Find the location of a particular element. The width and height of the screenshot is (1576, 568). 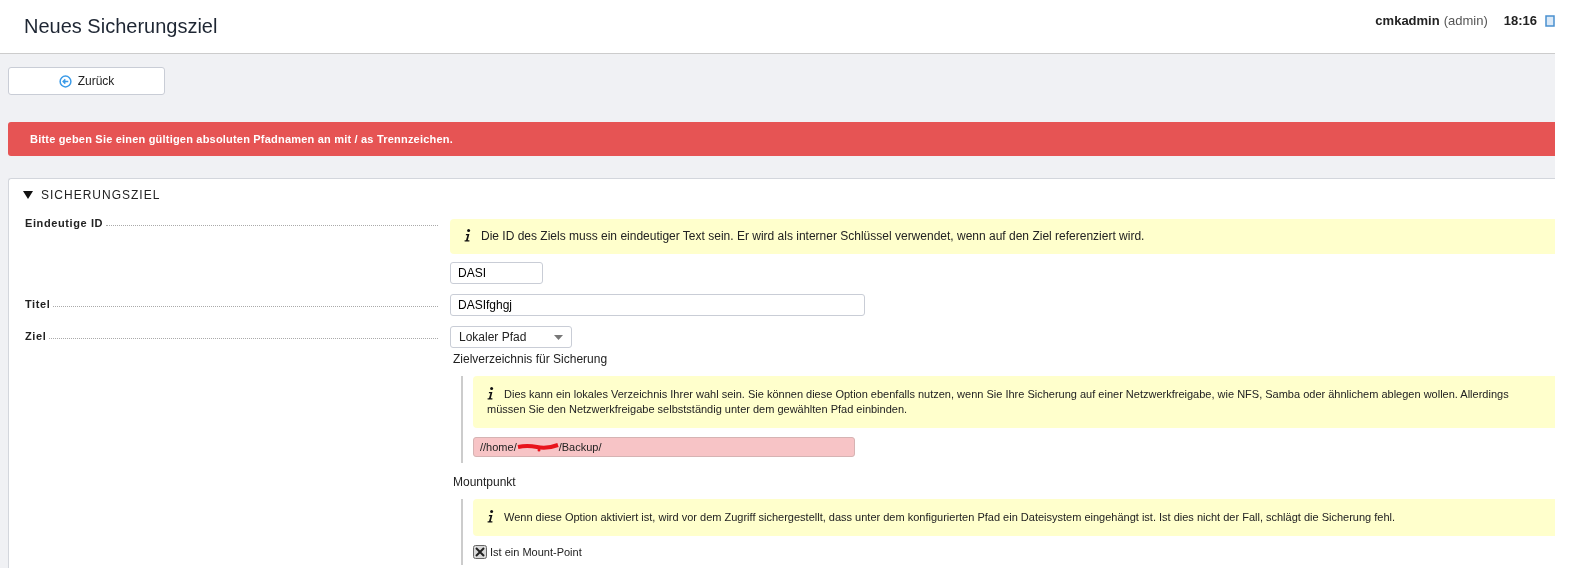

book-icon is located at coordinates (1550, 20).